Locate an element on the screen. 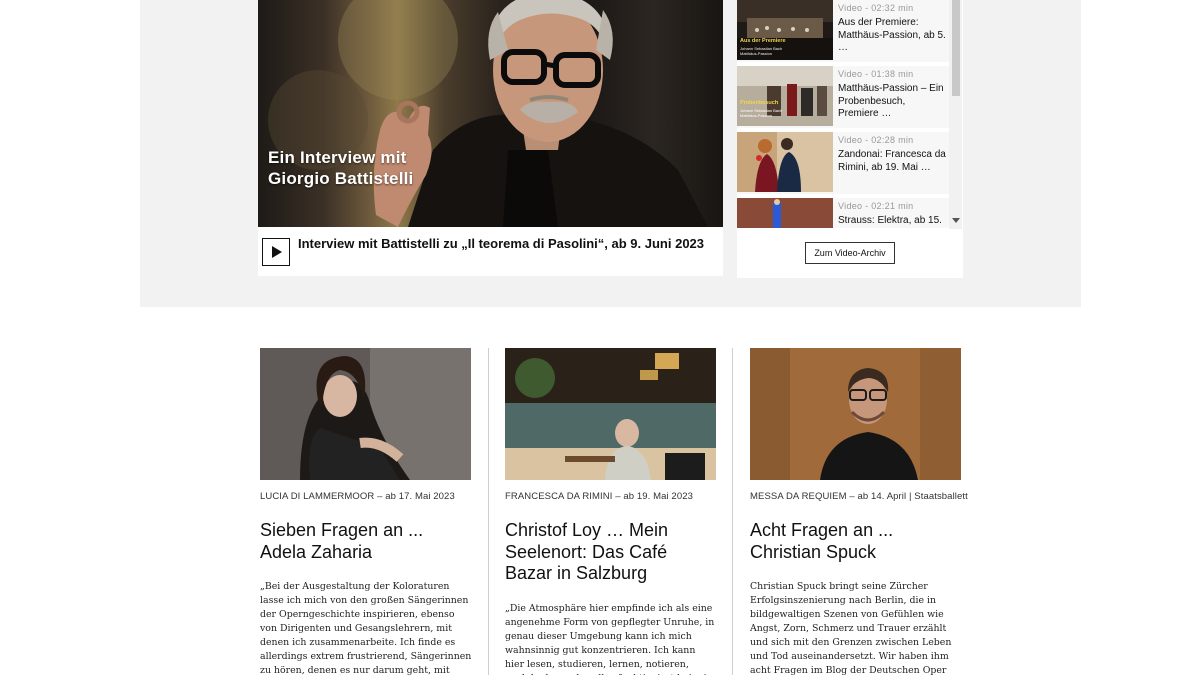 This screenshot has width=1200, height=675. article-title: Acht Fragen an ... Christian Spuck is located at coordinates (856, 541).